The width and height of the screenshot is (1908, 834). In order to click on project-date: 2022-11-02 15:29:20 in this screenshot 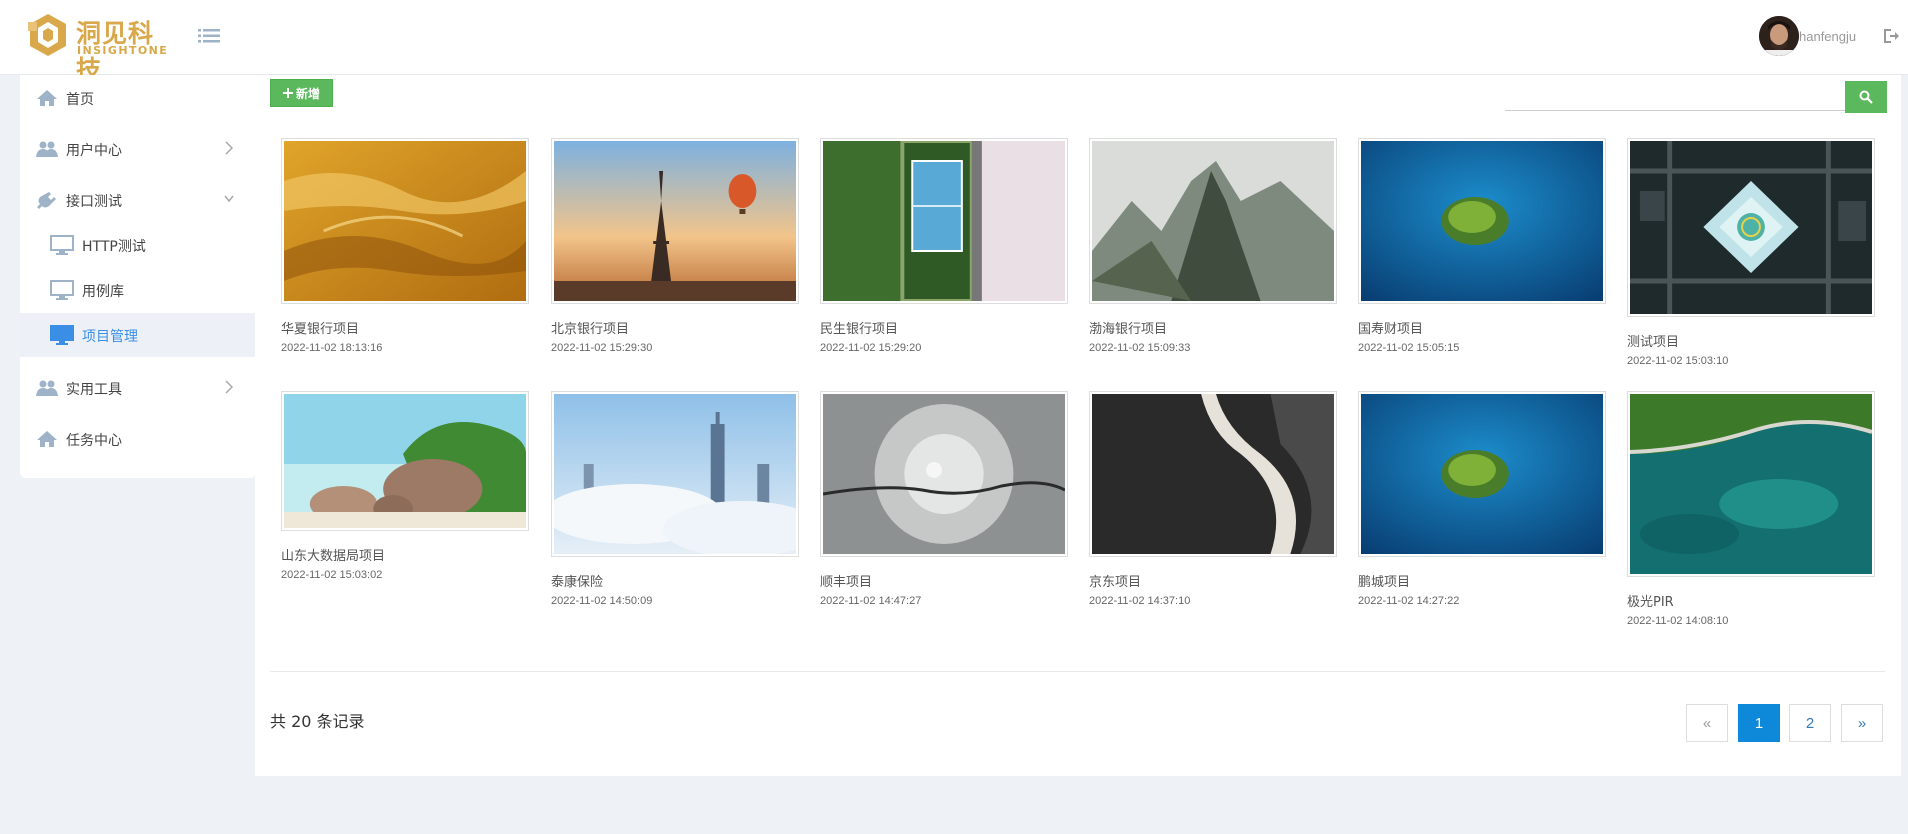, I will do `click(871, 348)`.